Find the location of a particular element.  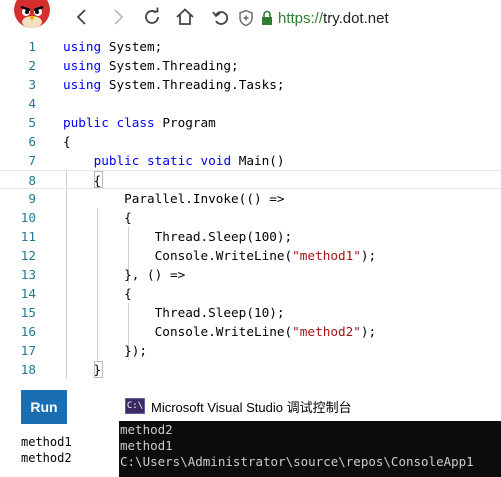

line-number: 1 is located at coordinates (32, 46).